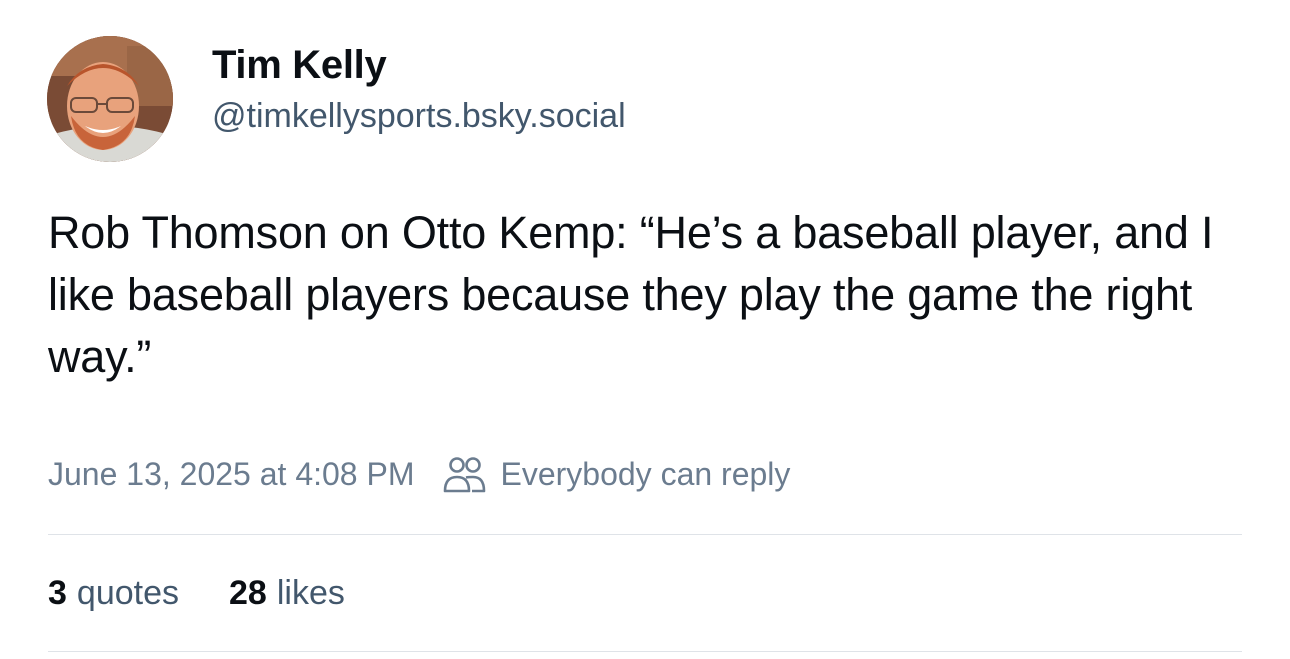 Image resolution: width=1290 pixels, height=659 pixels. I want to click on likes-count: 28, so click(248, 592).